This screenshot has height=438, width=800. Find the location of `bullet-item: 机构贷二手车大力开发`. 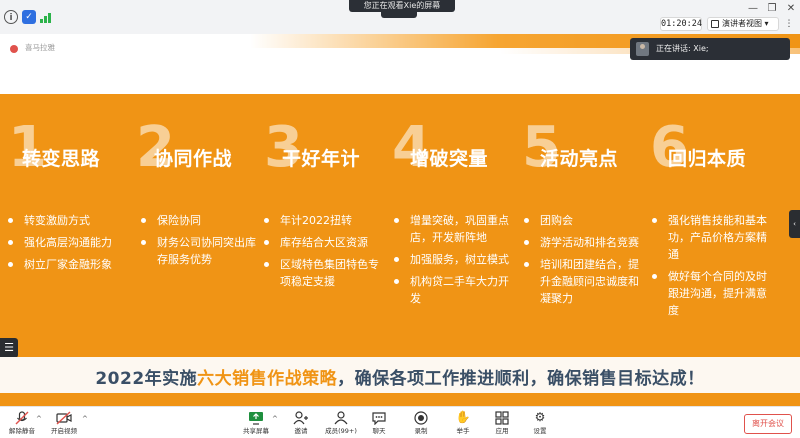

bullet-item: 机构贷二手车大力开发 is located at coordinates (456, 290).